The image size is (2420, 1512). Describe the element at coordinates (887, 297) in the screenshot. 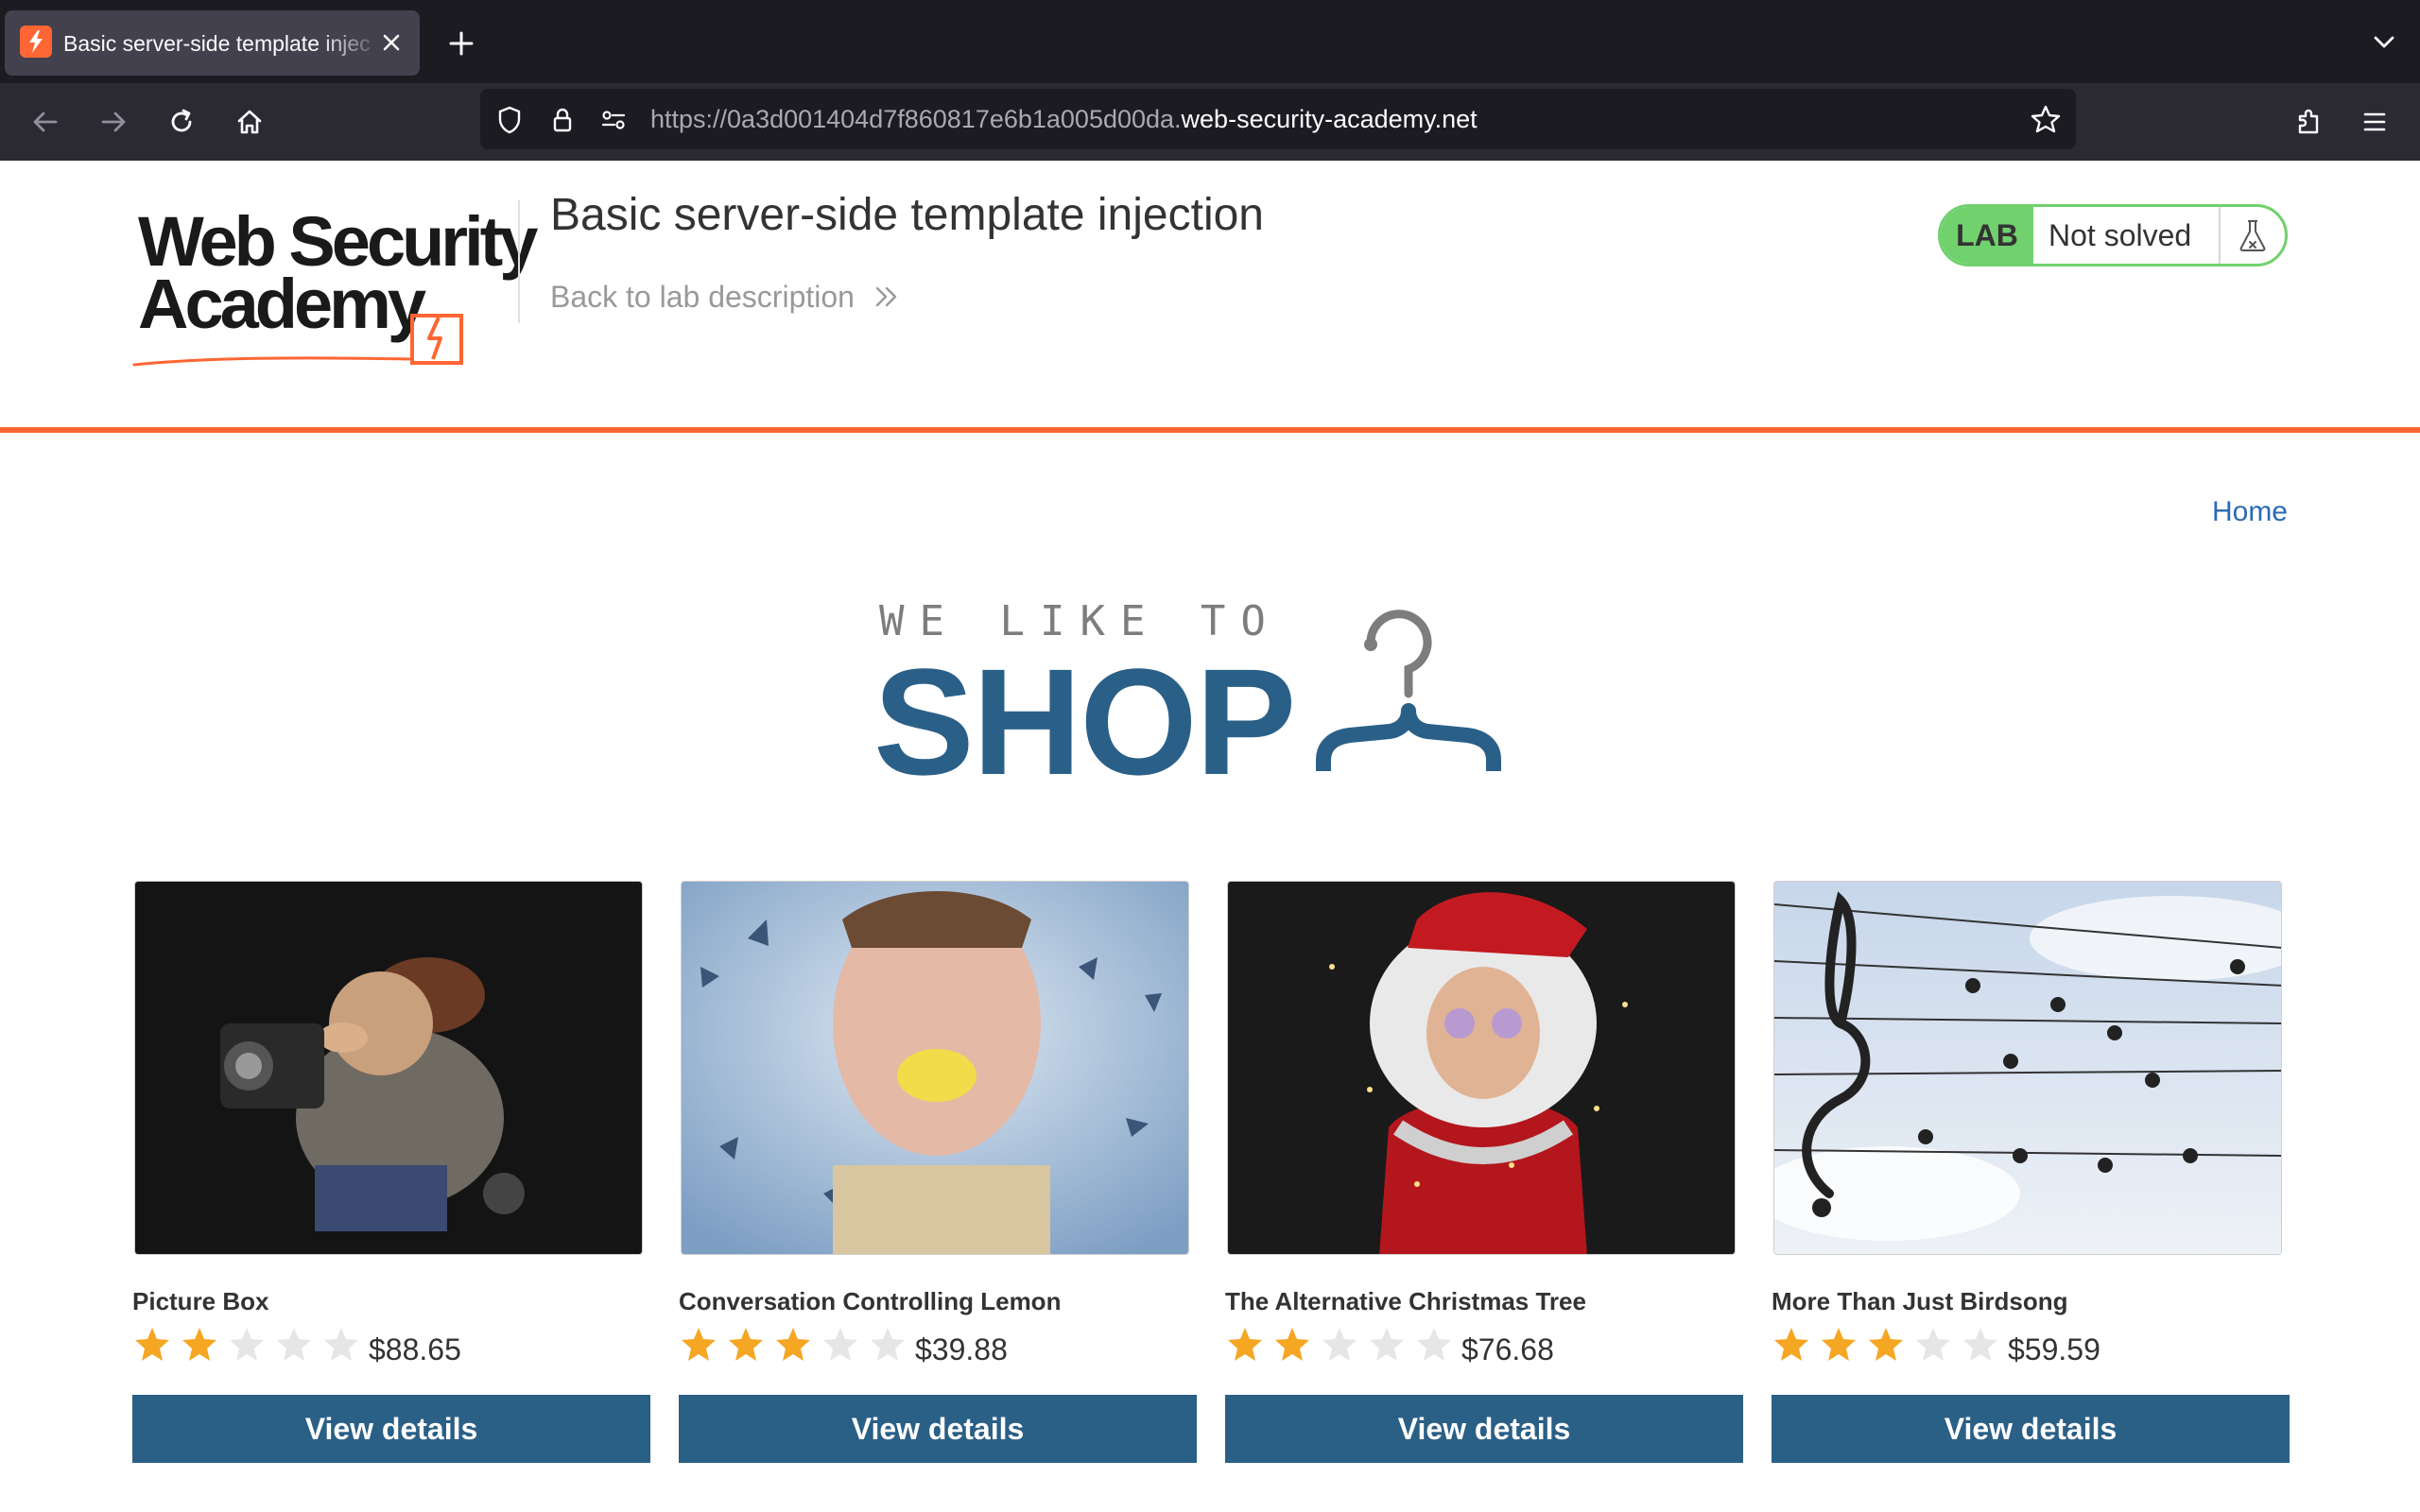

I see `double-chevron-right-icon` at that location.